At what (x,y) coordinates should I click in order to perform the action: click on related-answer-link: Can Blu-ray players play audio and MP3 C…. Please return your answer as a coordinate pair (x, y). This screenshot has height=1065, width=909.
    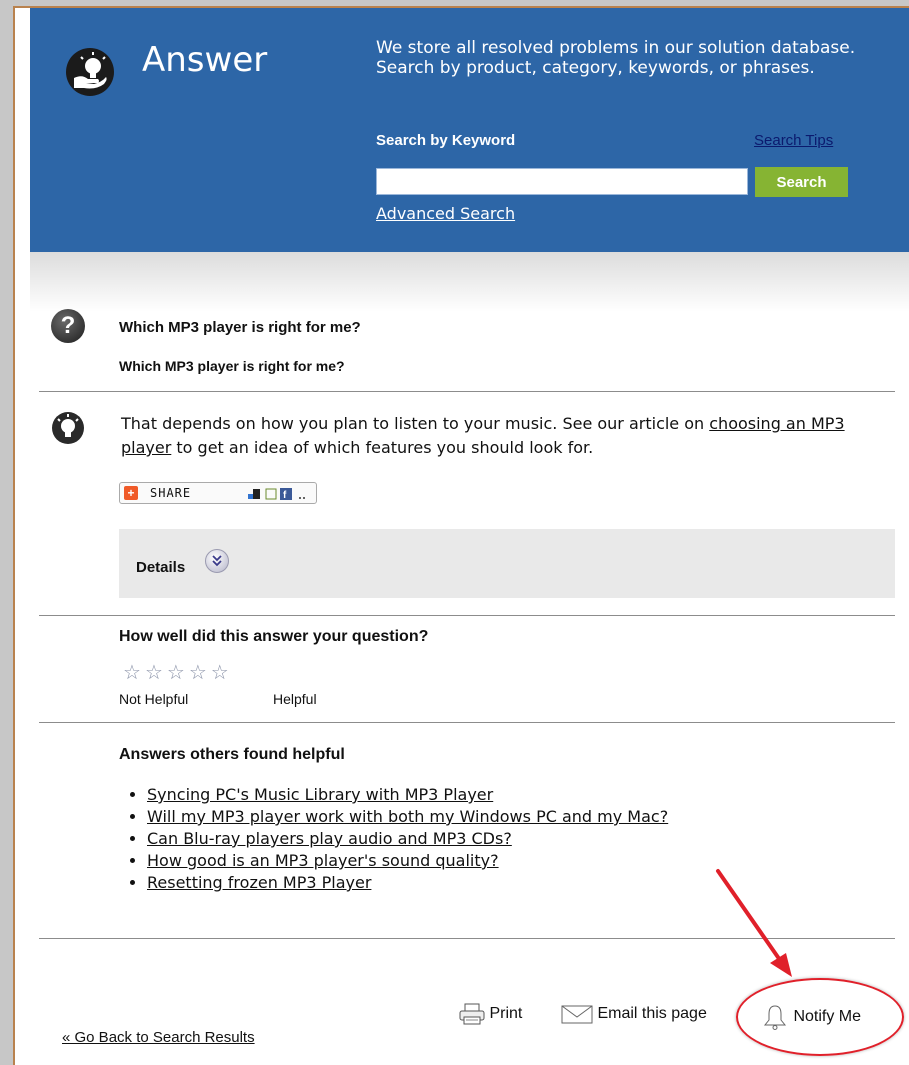
    Looking at the image, I should click on (329, 838).